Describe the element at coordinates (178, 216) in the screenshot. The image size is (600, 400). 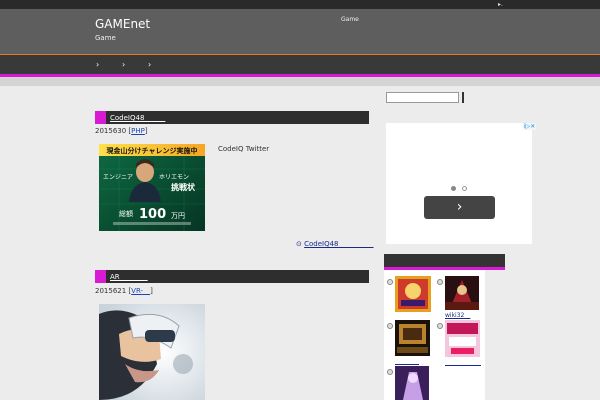
I see `banner-unit-text: 万円` at that location.